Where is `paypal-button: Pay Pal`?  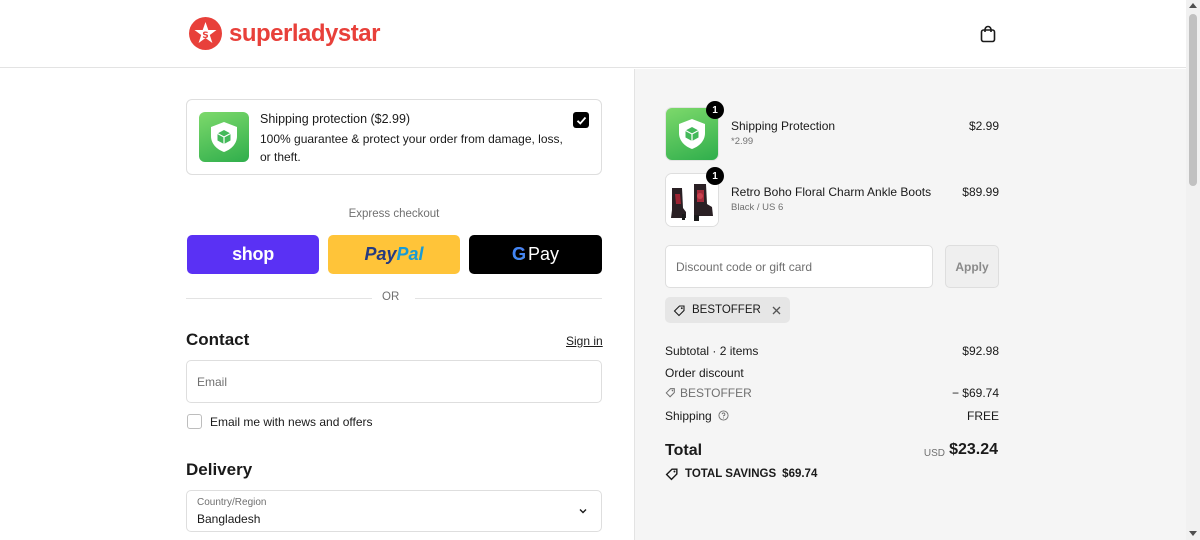
paypal-button: Pay Pal is located at coordinates (394, 254).